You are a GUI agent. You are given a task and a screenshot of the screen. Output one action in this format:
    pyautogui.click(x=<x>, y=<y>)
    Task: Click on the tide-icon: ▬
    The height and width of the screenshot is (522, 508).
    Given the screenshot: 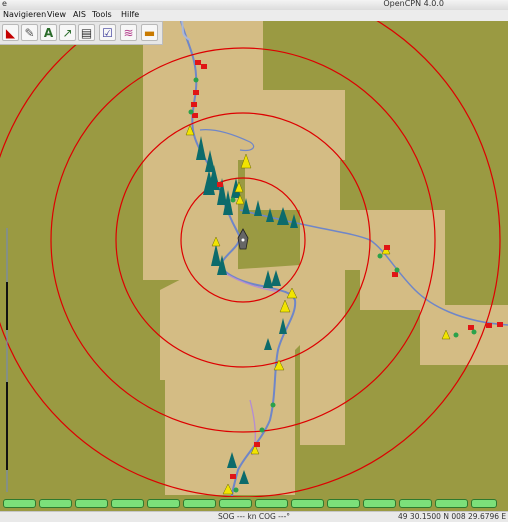 What is the action you would take?
    pyautogui.click(x=149, y=32)
    